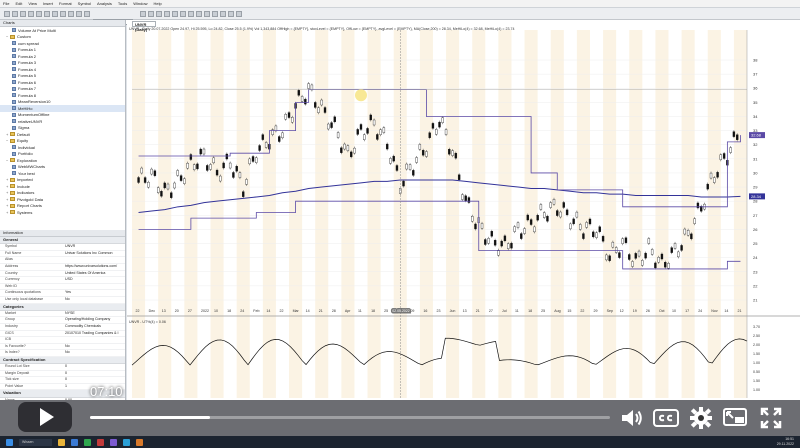 Image resolution: width=800 pixels, height=448 pixels. Describe the element at coordinates (62, 360) in the screenshot. I see `info-section-header: Contract Specification` at that location.